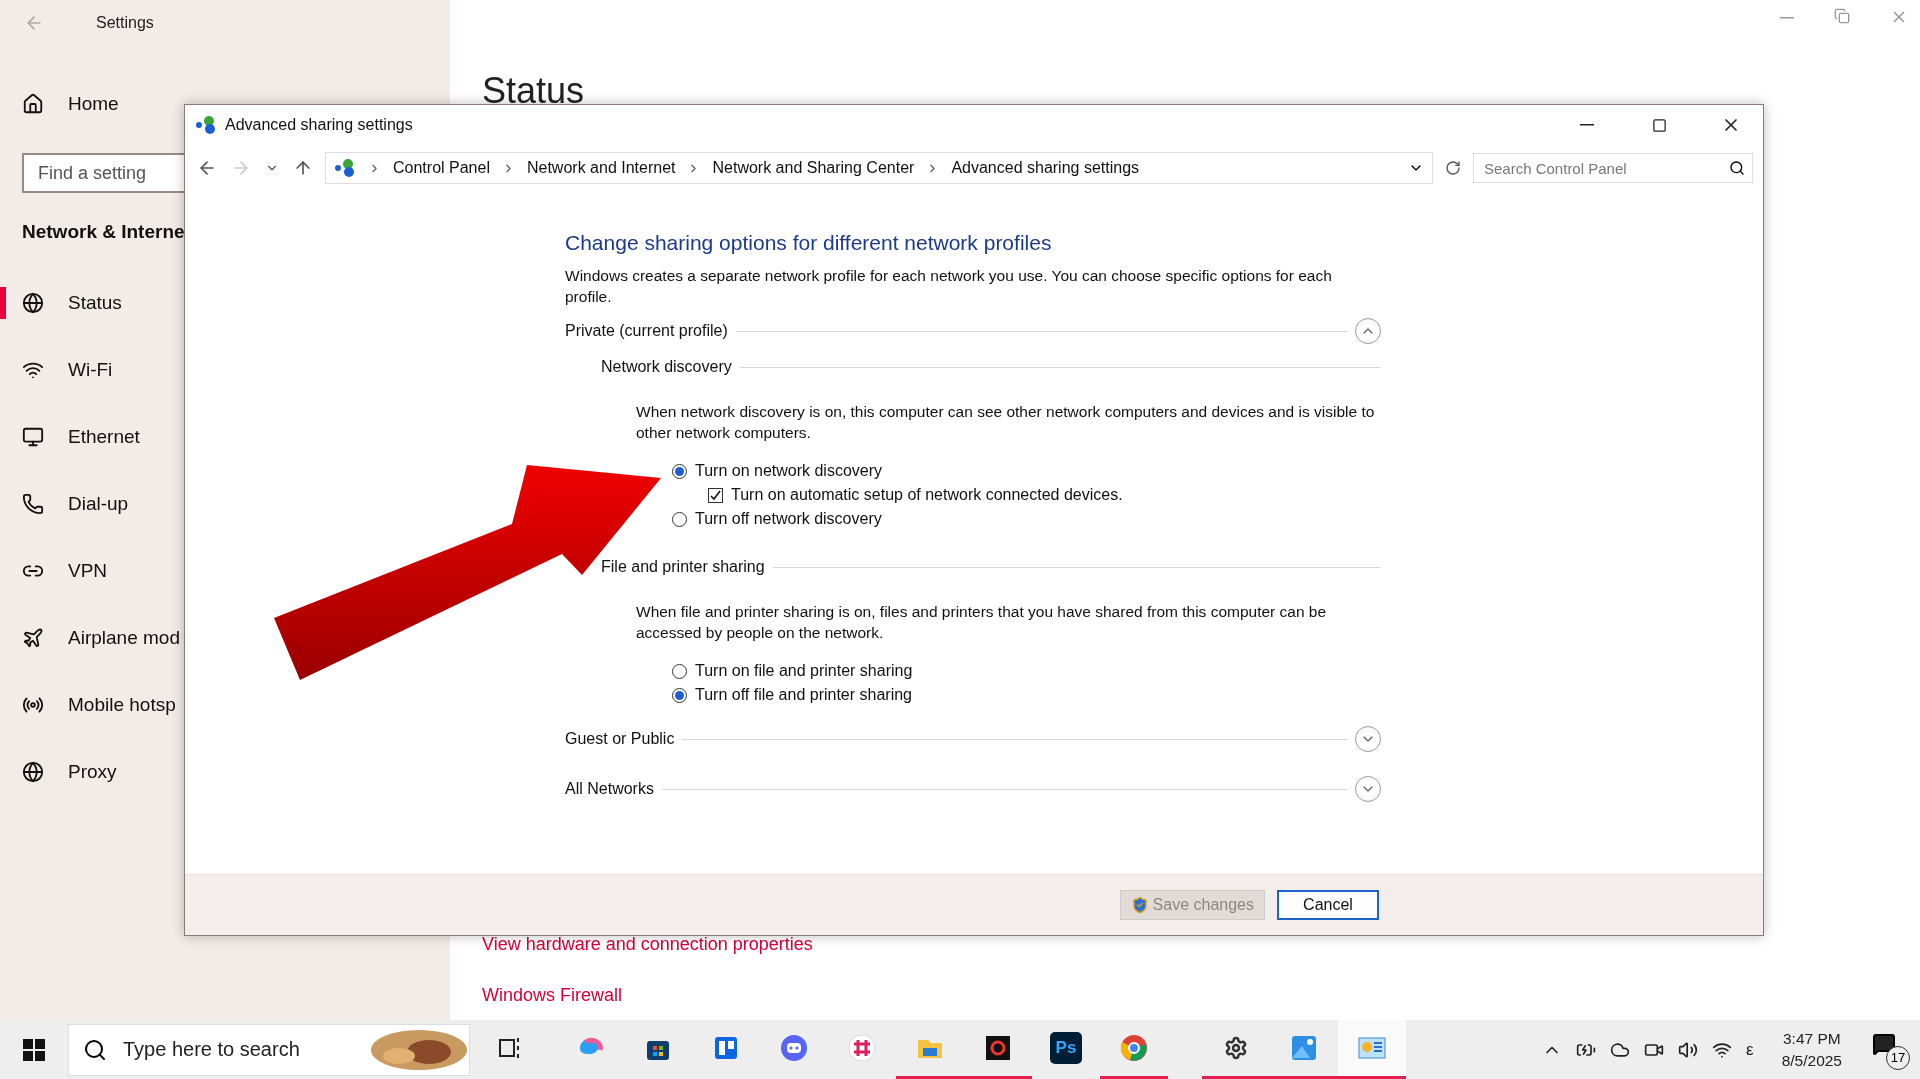 The height and width of the screenshot is (1079, 1920). What do you see at coordinates (813, 168) in the screenshot?
I see `breadcrumb: Network and Sharing Center` at bounding box center [813, 168].